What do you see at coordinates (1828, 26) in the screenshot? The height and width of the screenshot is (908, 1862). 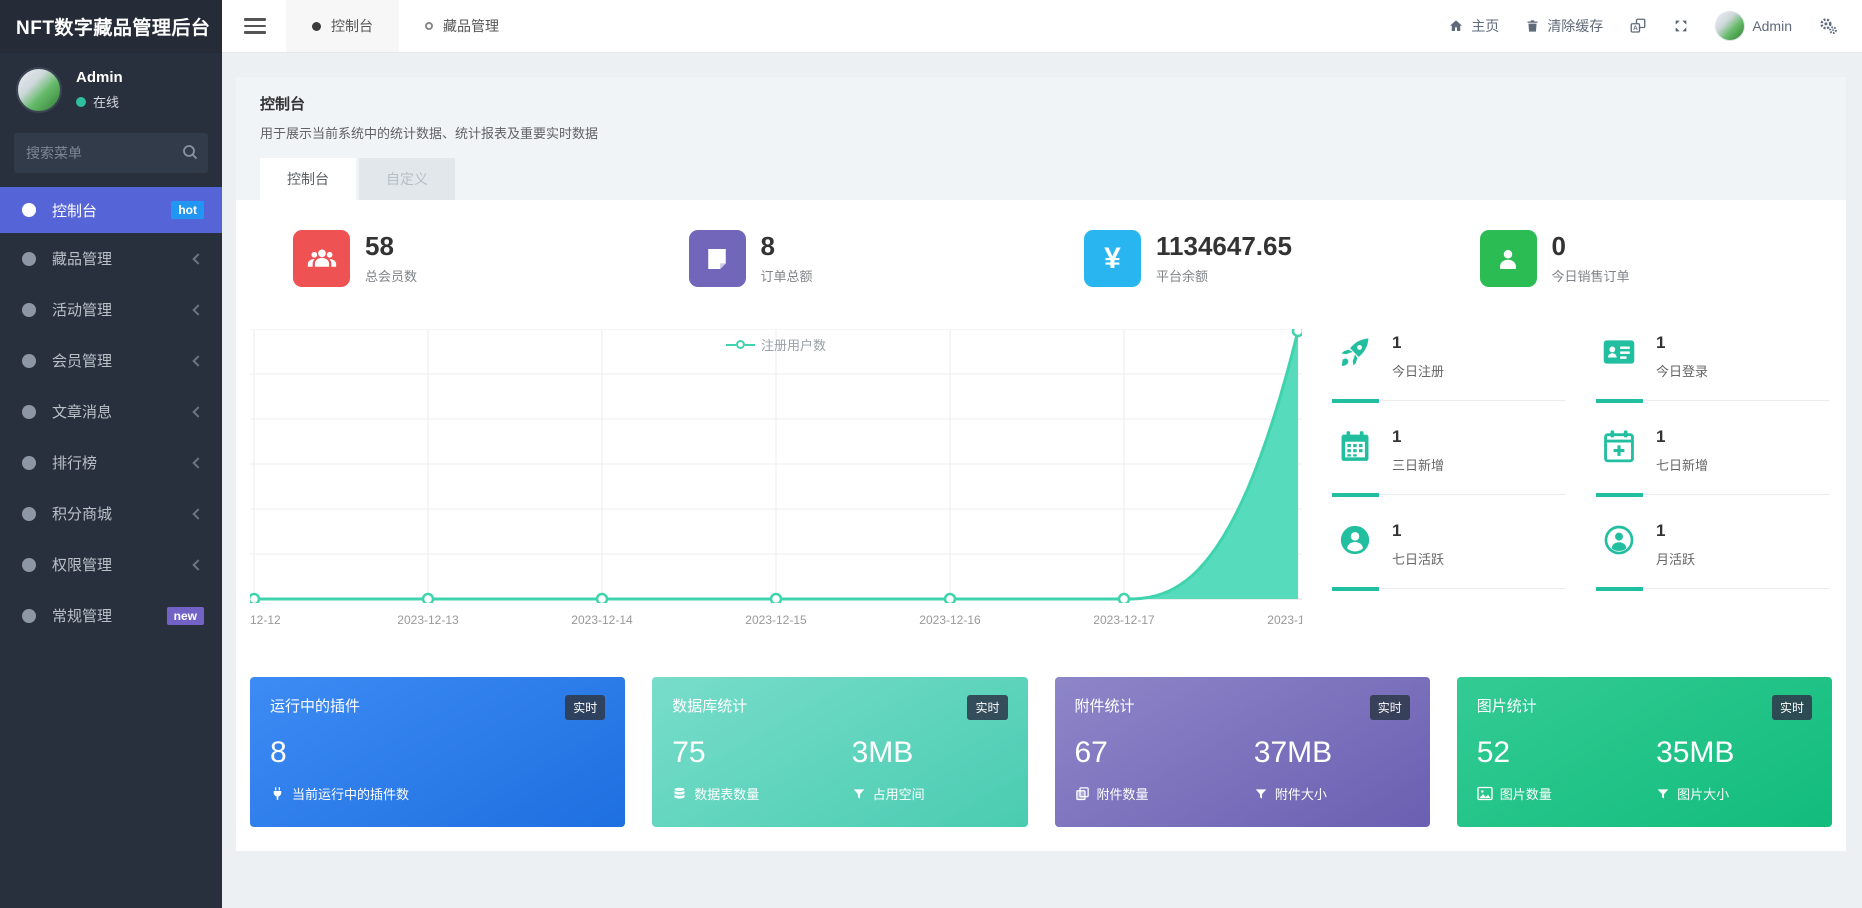 I see `settings-button` at bounding box center [1828, 26].